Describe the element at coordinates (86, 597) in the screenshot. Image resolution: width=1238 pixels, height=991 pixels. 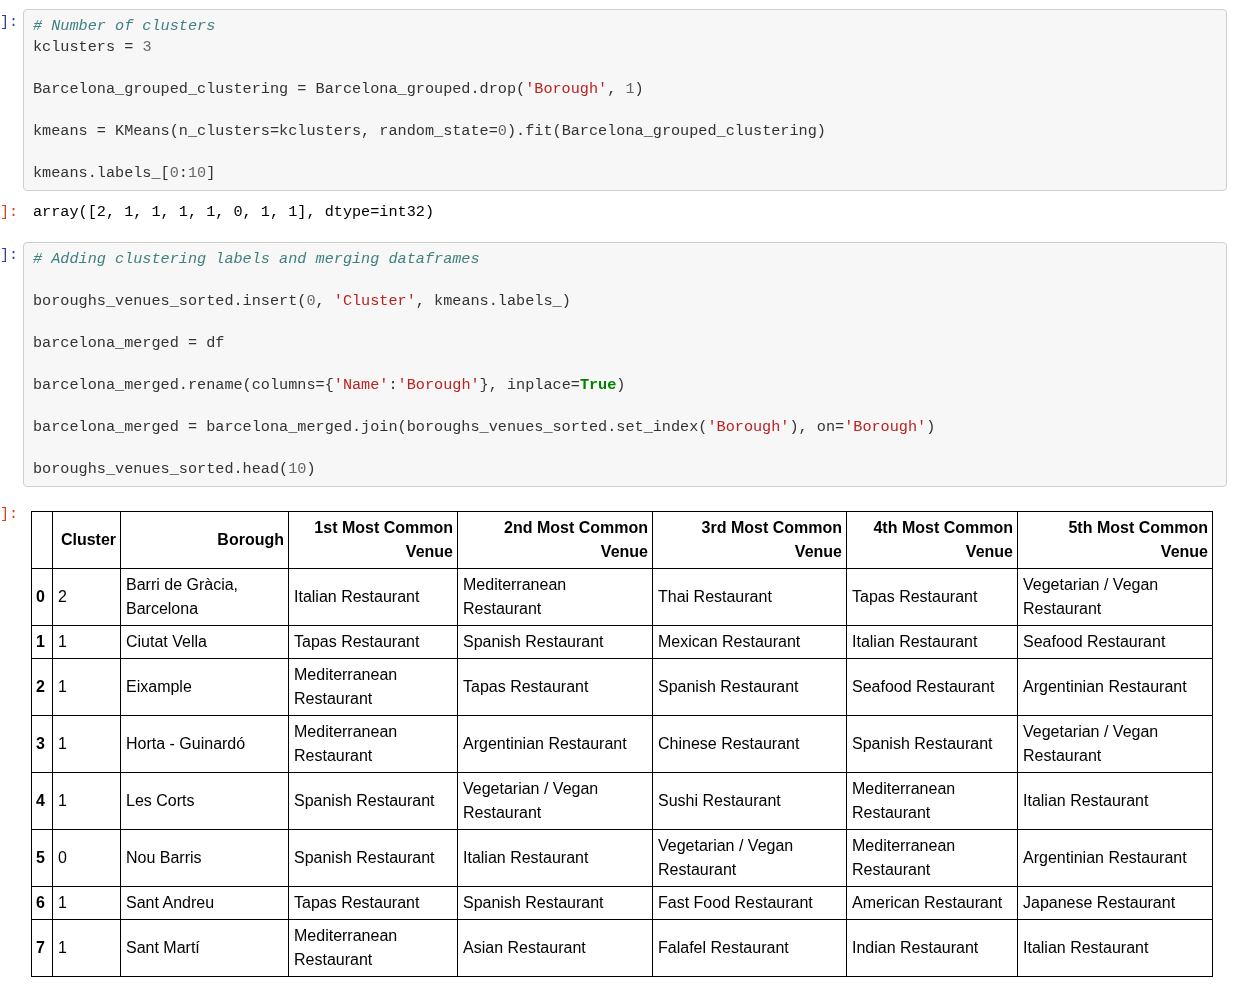
I see `table-cell: 2` at that location.